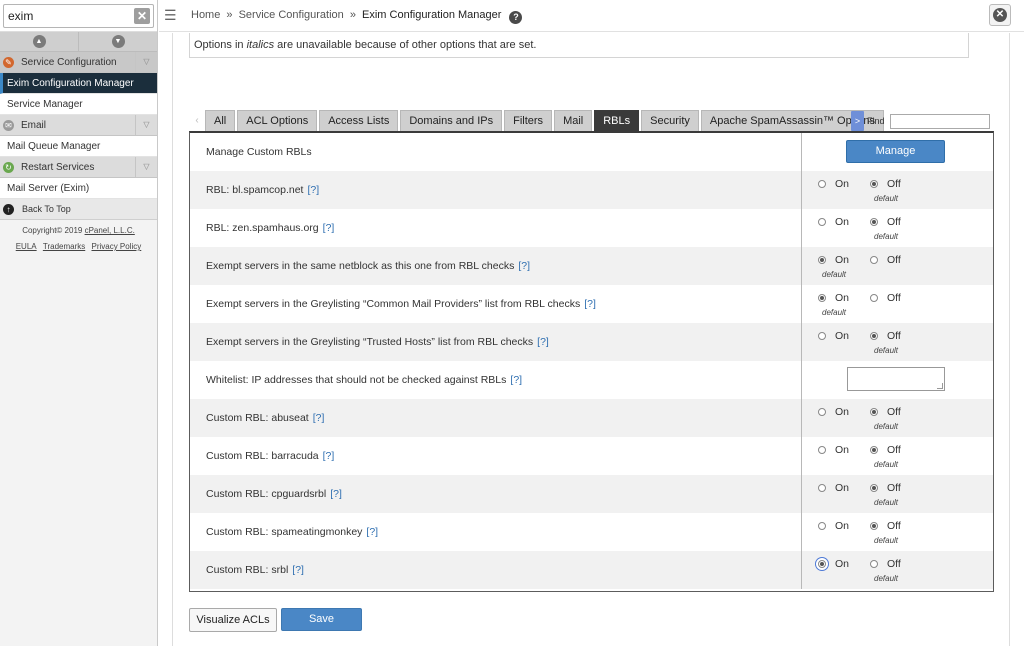 This screenshot has width=1024, height=646. I want to click on find-label: Find, so click(876, 121).